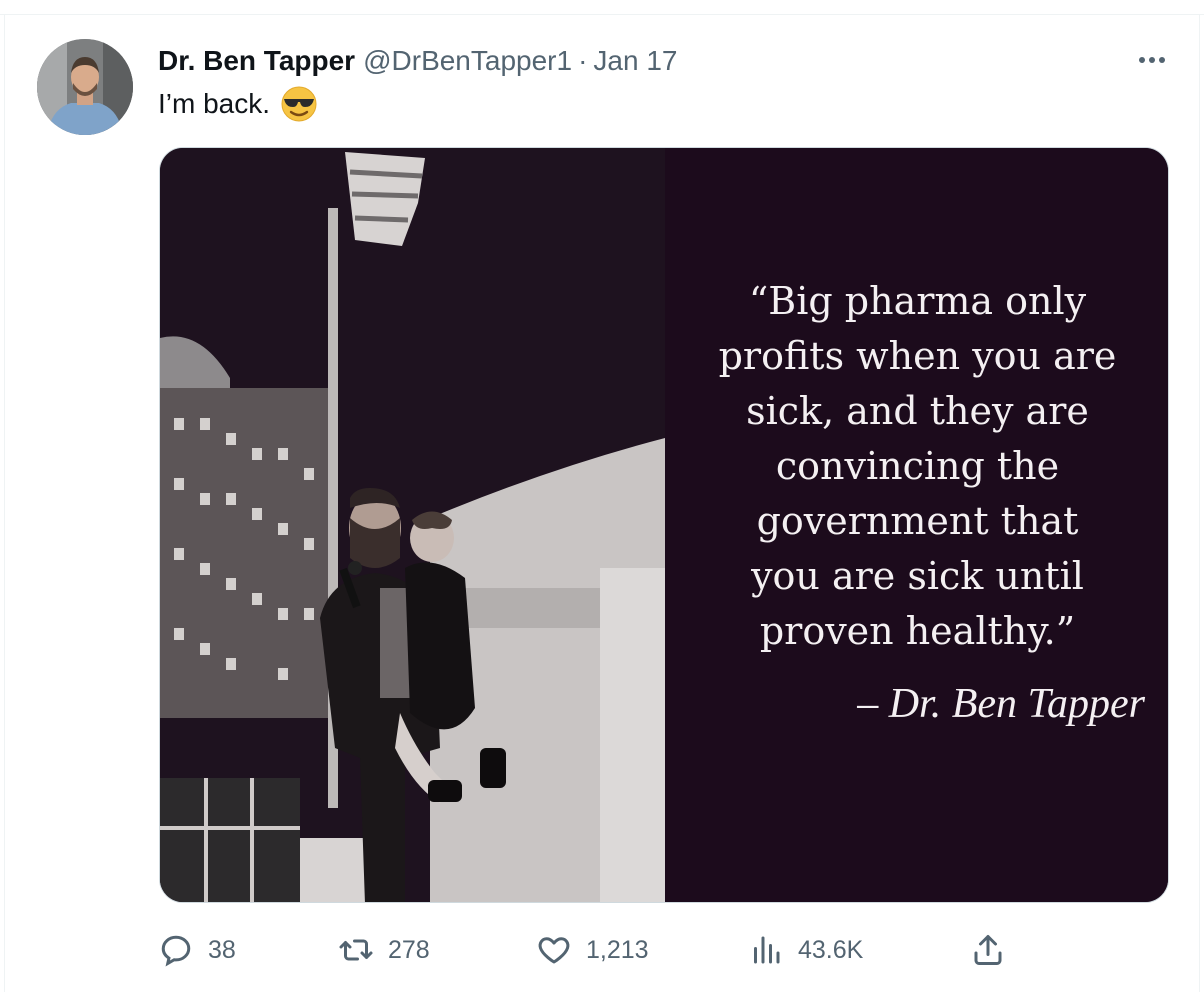  Describe the element at coordinates (831, 949) in the screenshot. I see `views-count: 43.6K` at that location.